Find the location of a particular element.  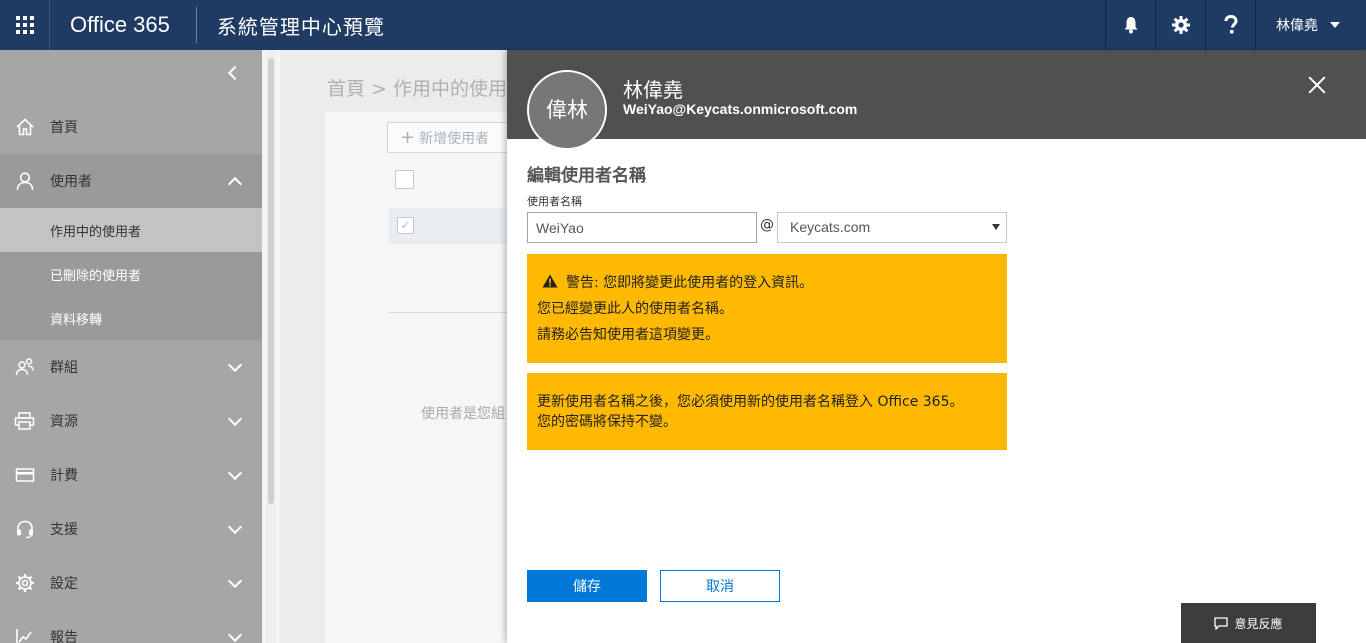

warning-line-2: 您已經變更此人的使用者名稱。 is located at coordinates (635, 309).